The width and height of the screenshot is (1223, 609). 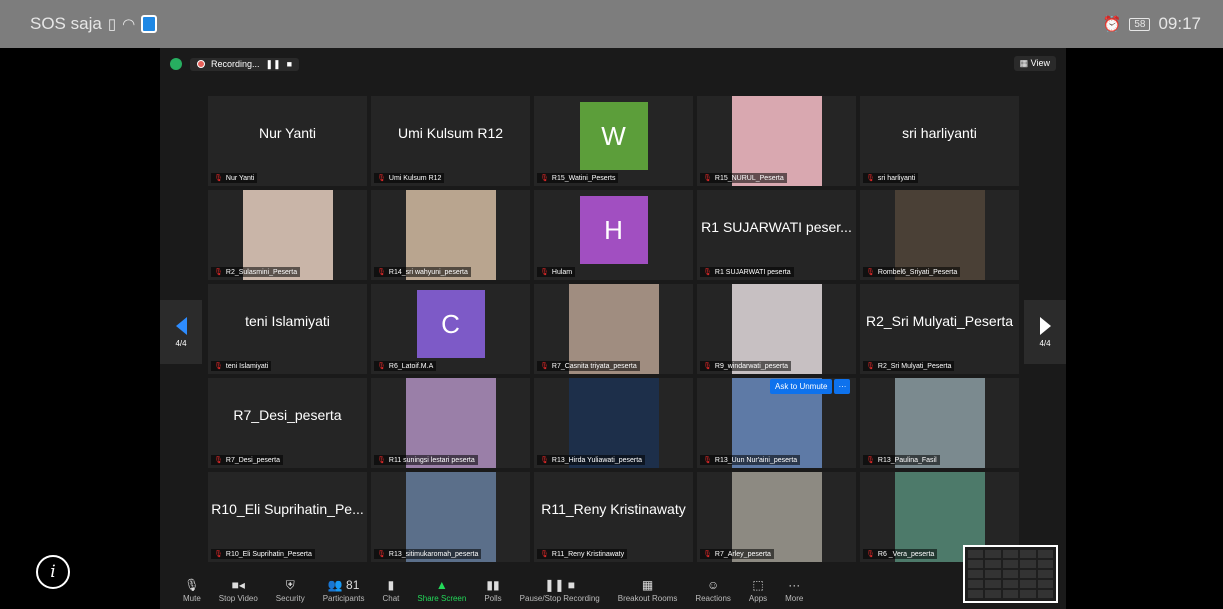 What do you see at coordinates (939, 423) in the screenshot?
I see `participant-tile: 🎙 R13_Paulina_Fasil` at bounding box center [939, 423].